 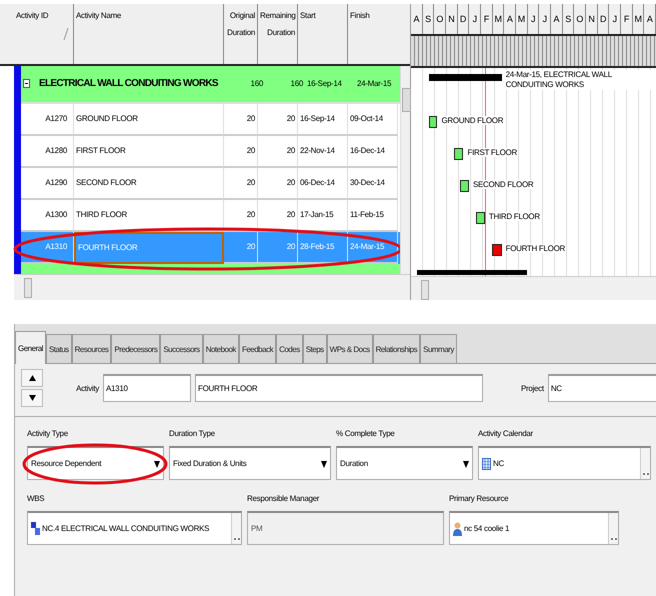 I want to click on tab: General, so click(x=30, y=347).